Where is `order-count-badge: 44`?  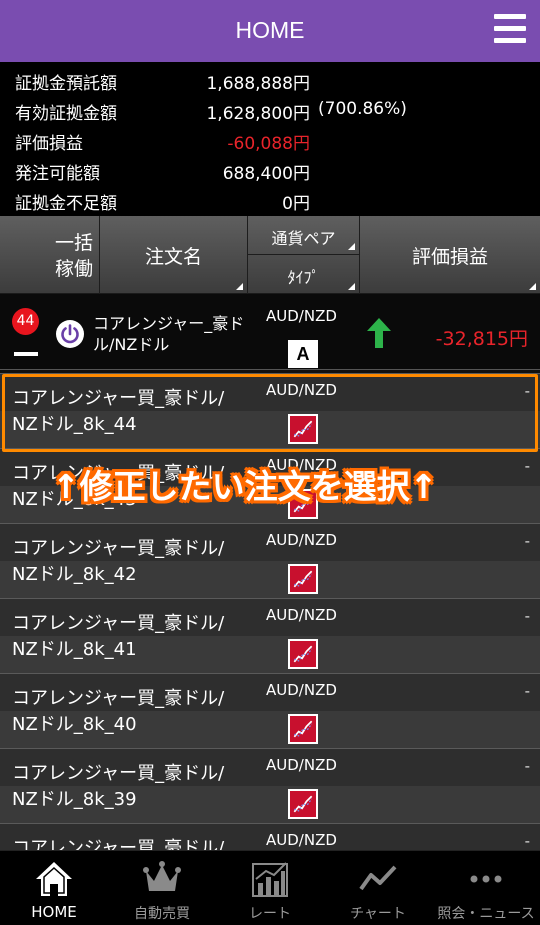 order-count-badge: 44 is located at coordinates (25, 321).